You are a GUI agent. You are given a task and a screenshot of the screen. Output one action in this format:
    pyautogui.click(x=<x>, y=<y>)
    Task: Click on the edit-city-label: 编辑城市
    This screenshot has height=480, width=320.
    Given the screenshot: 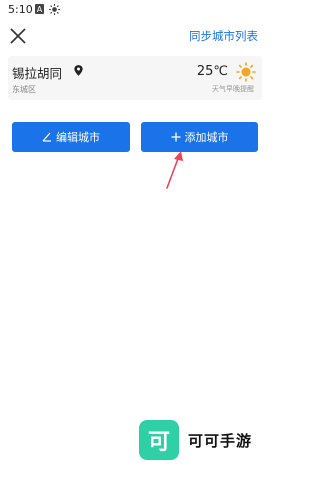 What is the action you would take?
    pyautogui.click(x=78, y=137)
    